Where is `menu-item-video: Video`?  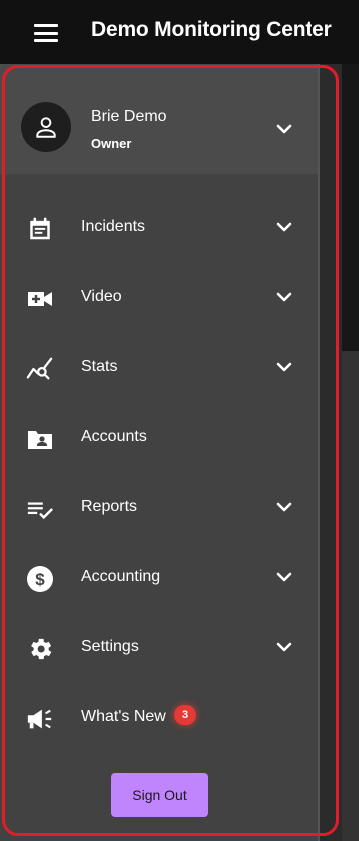 menu-item-video: Video is located at coordinates (159, 297).